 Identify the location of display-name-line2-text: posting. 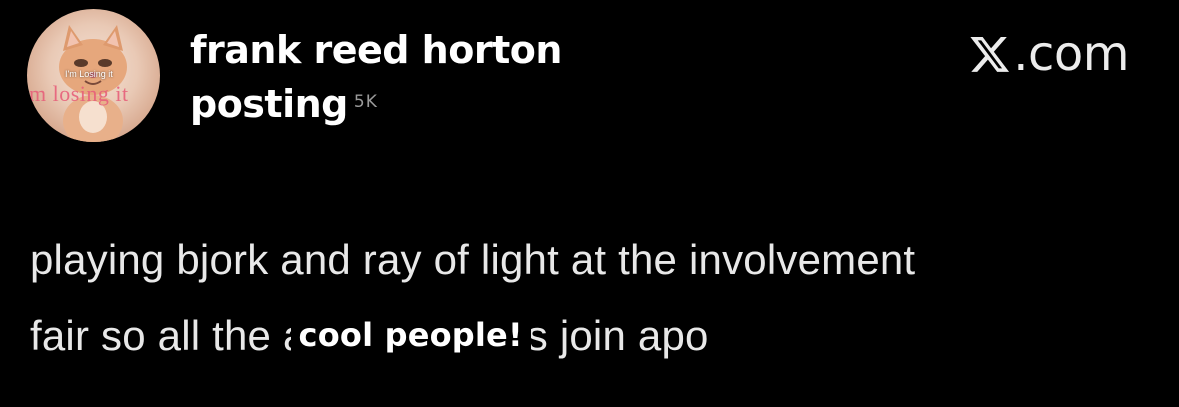
(269, 104).